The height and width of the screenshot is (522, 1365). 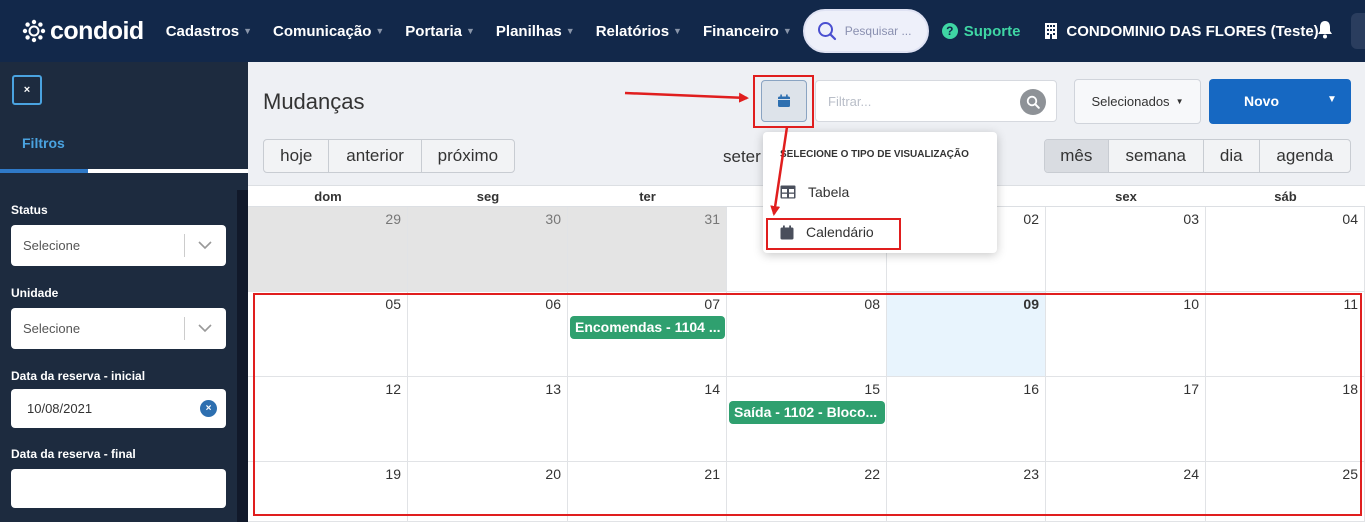 I want to click on arrow-to-view-button, so click(x=686, y=97).